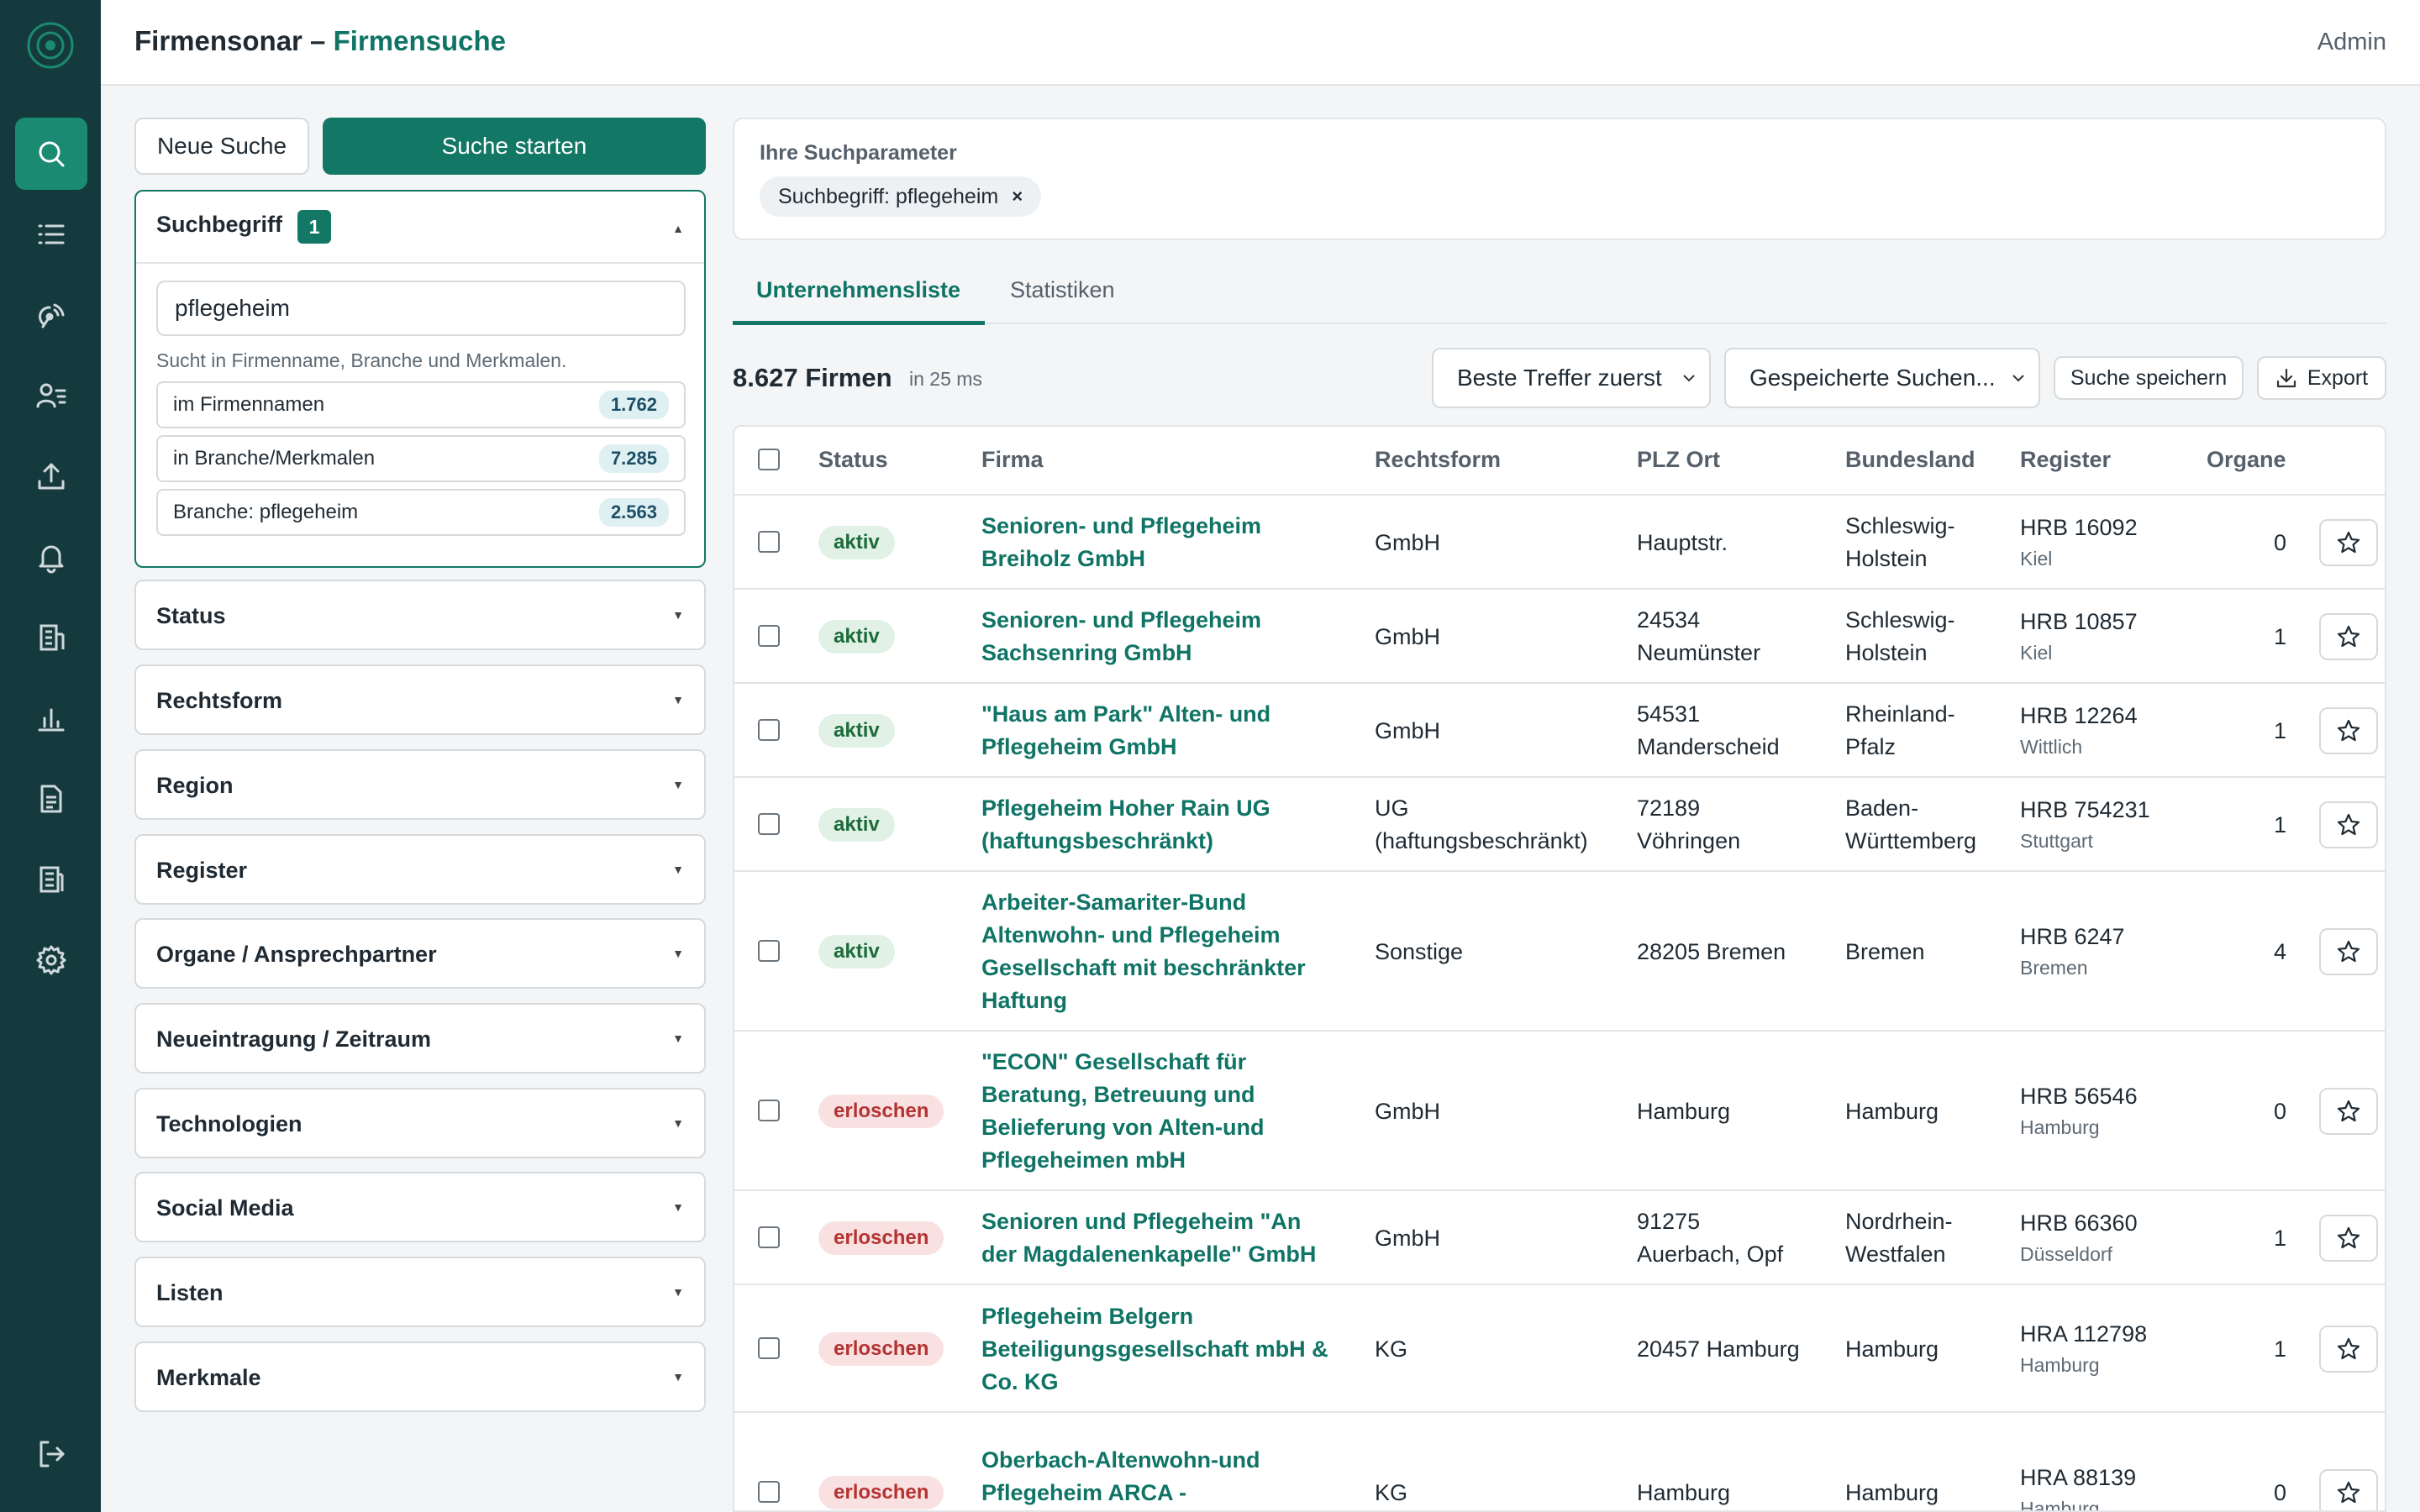  I want to click on company-name-link: "Haus am Park" Alten- und Pflegeheim GmbH, so click(1125, 731).